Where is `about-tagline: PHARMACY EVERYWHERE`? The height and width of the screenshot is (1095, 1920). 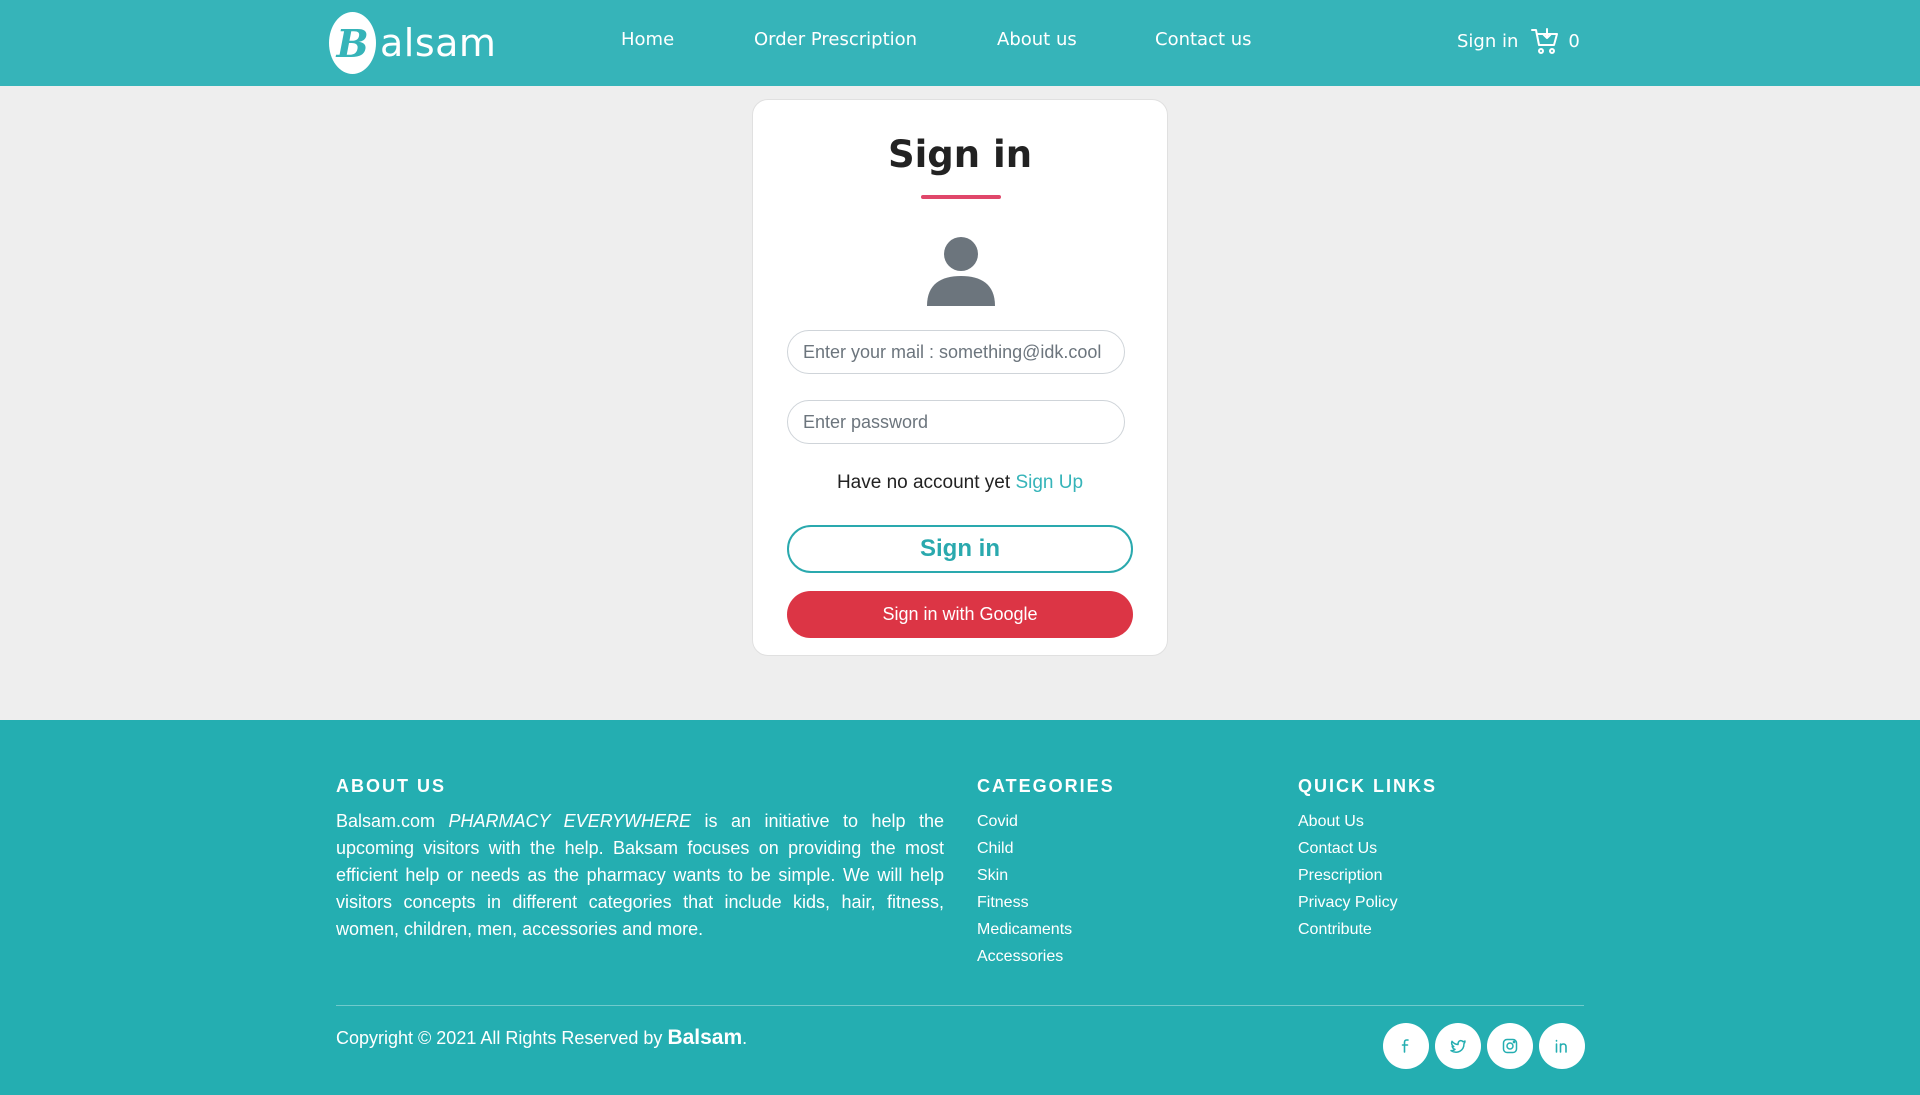
about-tagline: PHARMACY EVERYWHERE is located at coordinates (570, 821).